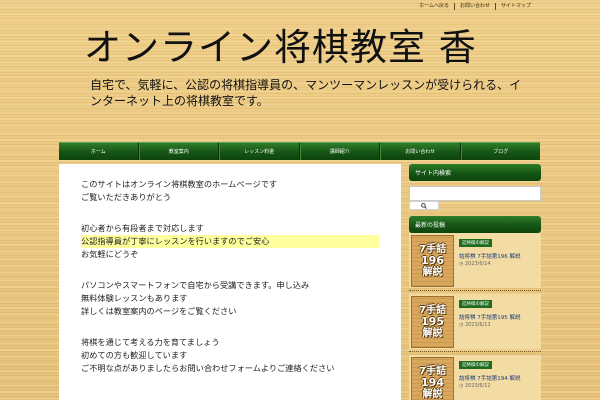 The image size is (600, 400). I want to click on top-link-sitemap: サイトマップ, so click(515, 6).